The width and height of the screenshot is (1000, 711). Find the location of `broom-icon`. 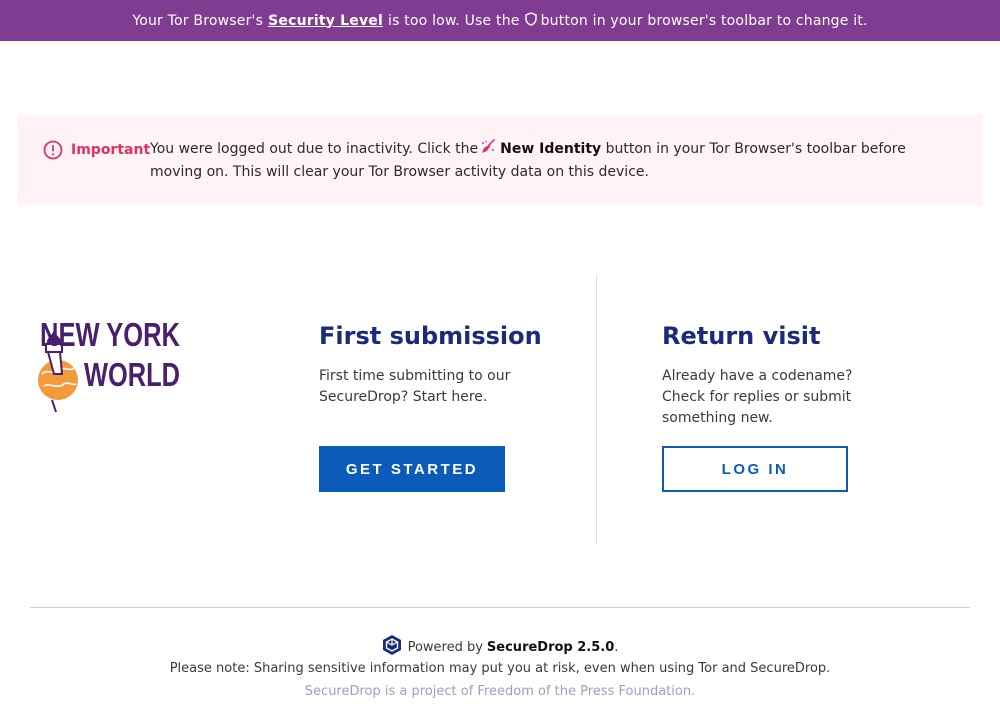

broom-icon is located at coordinates (488, 150).